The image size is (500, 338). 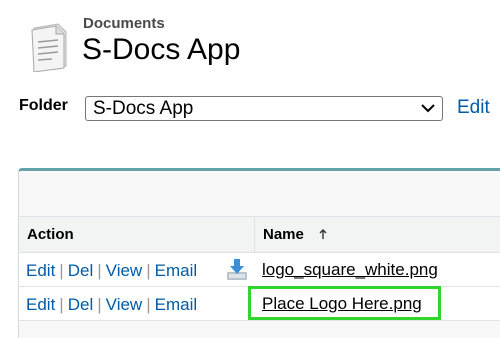 I want to click on document-name-link: logo_square_white.png, so click(x=350, y=270).